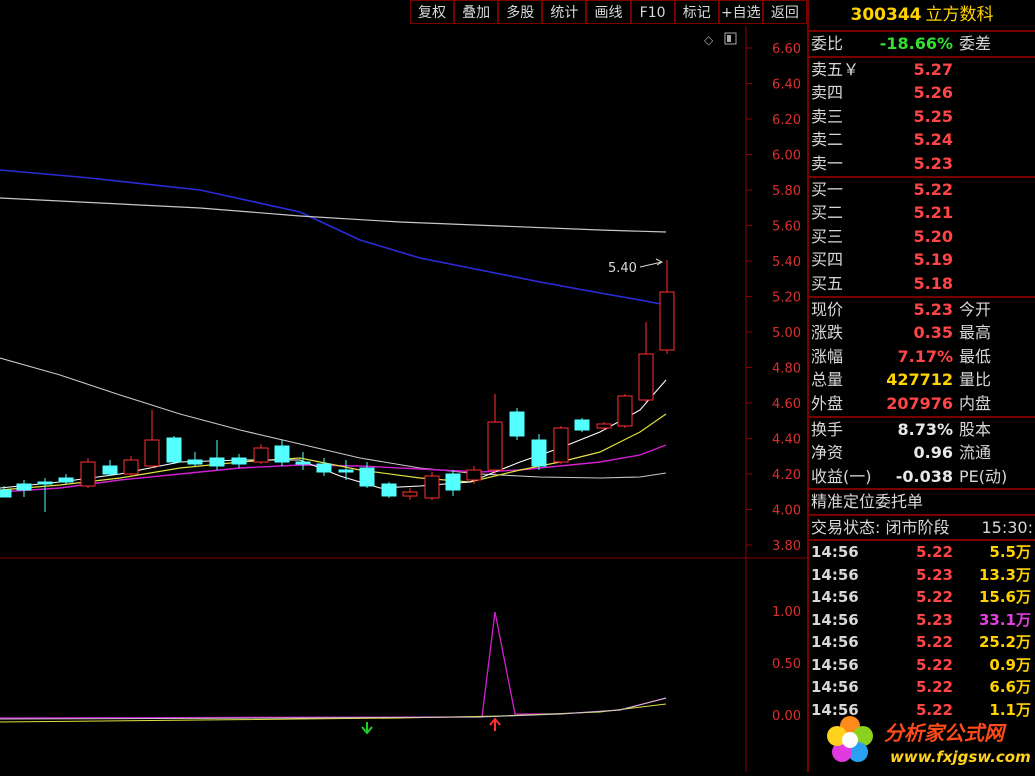 The height and width of the screenshot is (776, 1035). I want to click on stock-name: 立方数科, so click(959, 15).